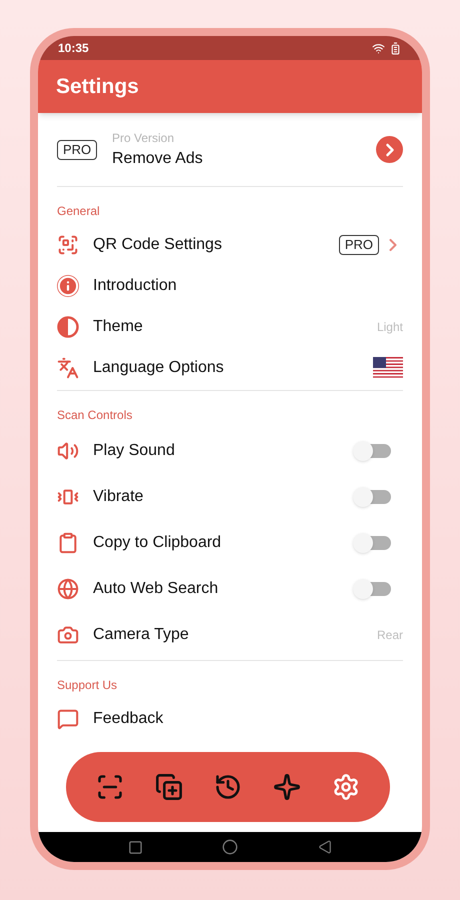 This screenshot has width=460, height=900. I want to click on remove-ads-title: Remove Ads, so click(158, 158).